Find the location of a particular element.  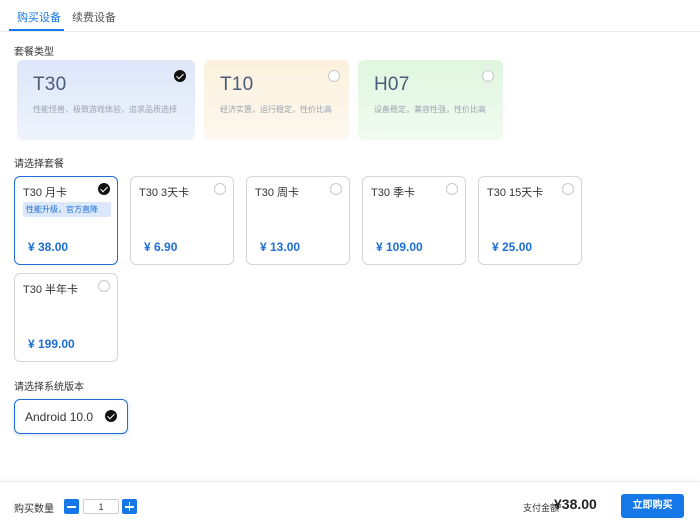

system-option-android-10: Android 10.0 is located at coordinates (71, 416).